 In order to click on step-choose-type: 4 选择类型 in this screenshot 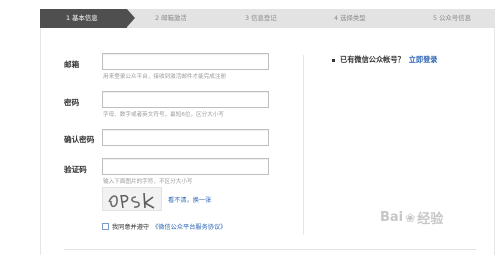, I will do `click(350, 18)`.